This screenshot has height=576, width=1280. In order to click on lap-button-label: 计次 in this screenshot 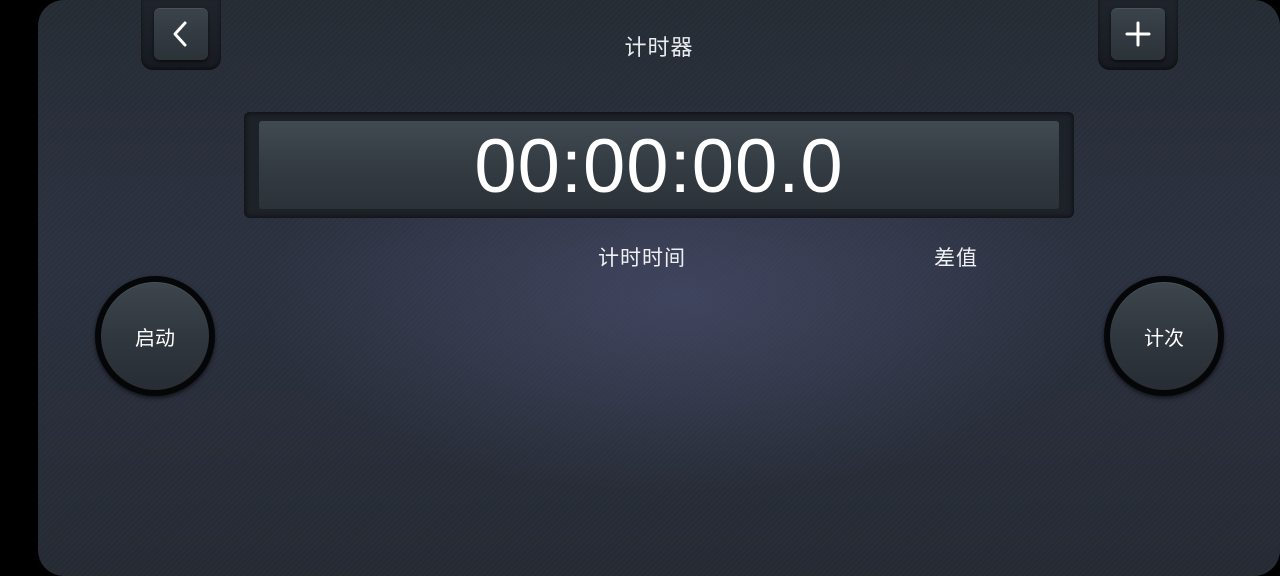, I will do `click(1164, 336)`.